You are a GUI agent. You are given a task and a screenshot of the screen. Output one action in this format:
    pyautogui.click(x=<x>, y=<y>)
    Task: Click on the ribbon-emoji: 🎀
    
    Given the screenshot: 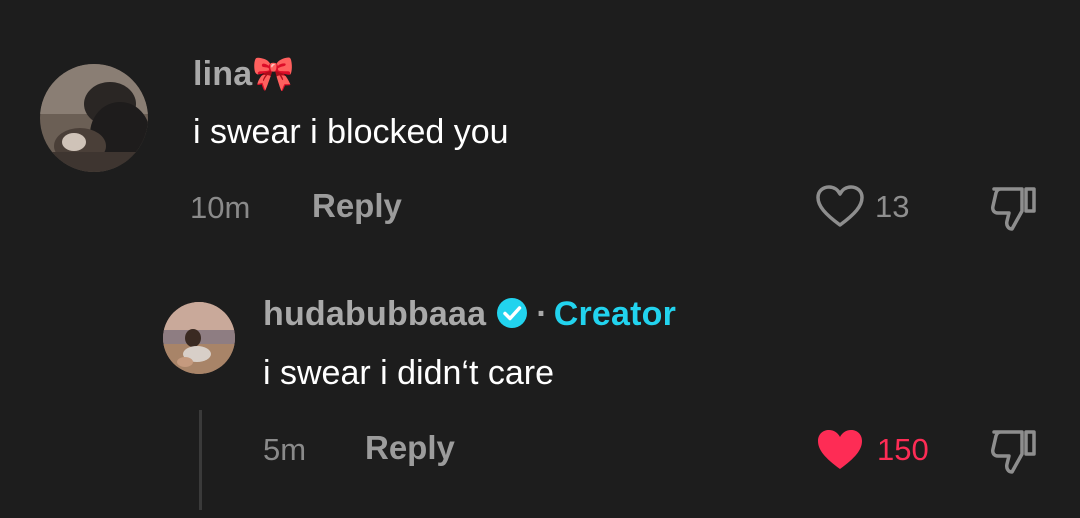 What is the action you would take?
    pyautogui.click(x=273, y=74)
    